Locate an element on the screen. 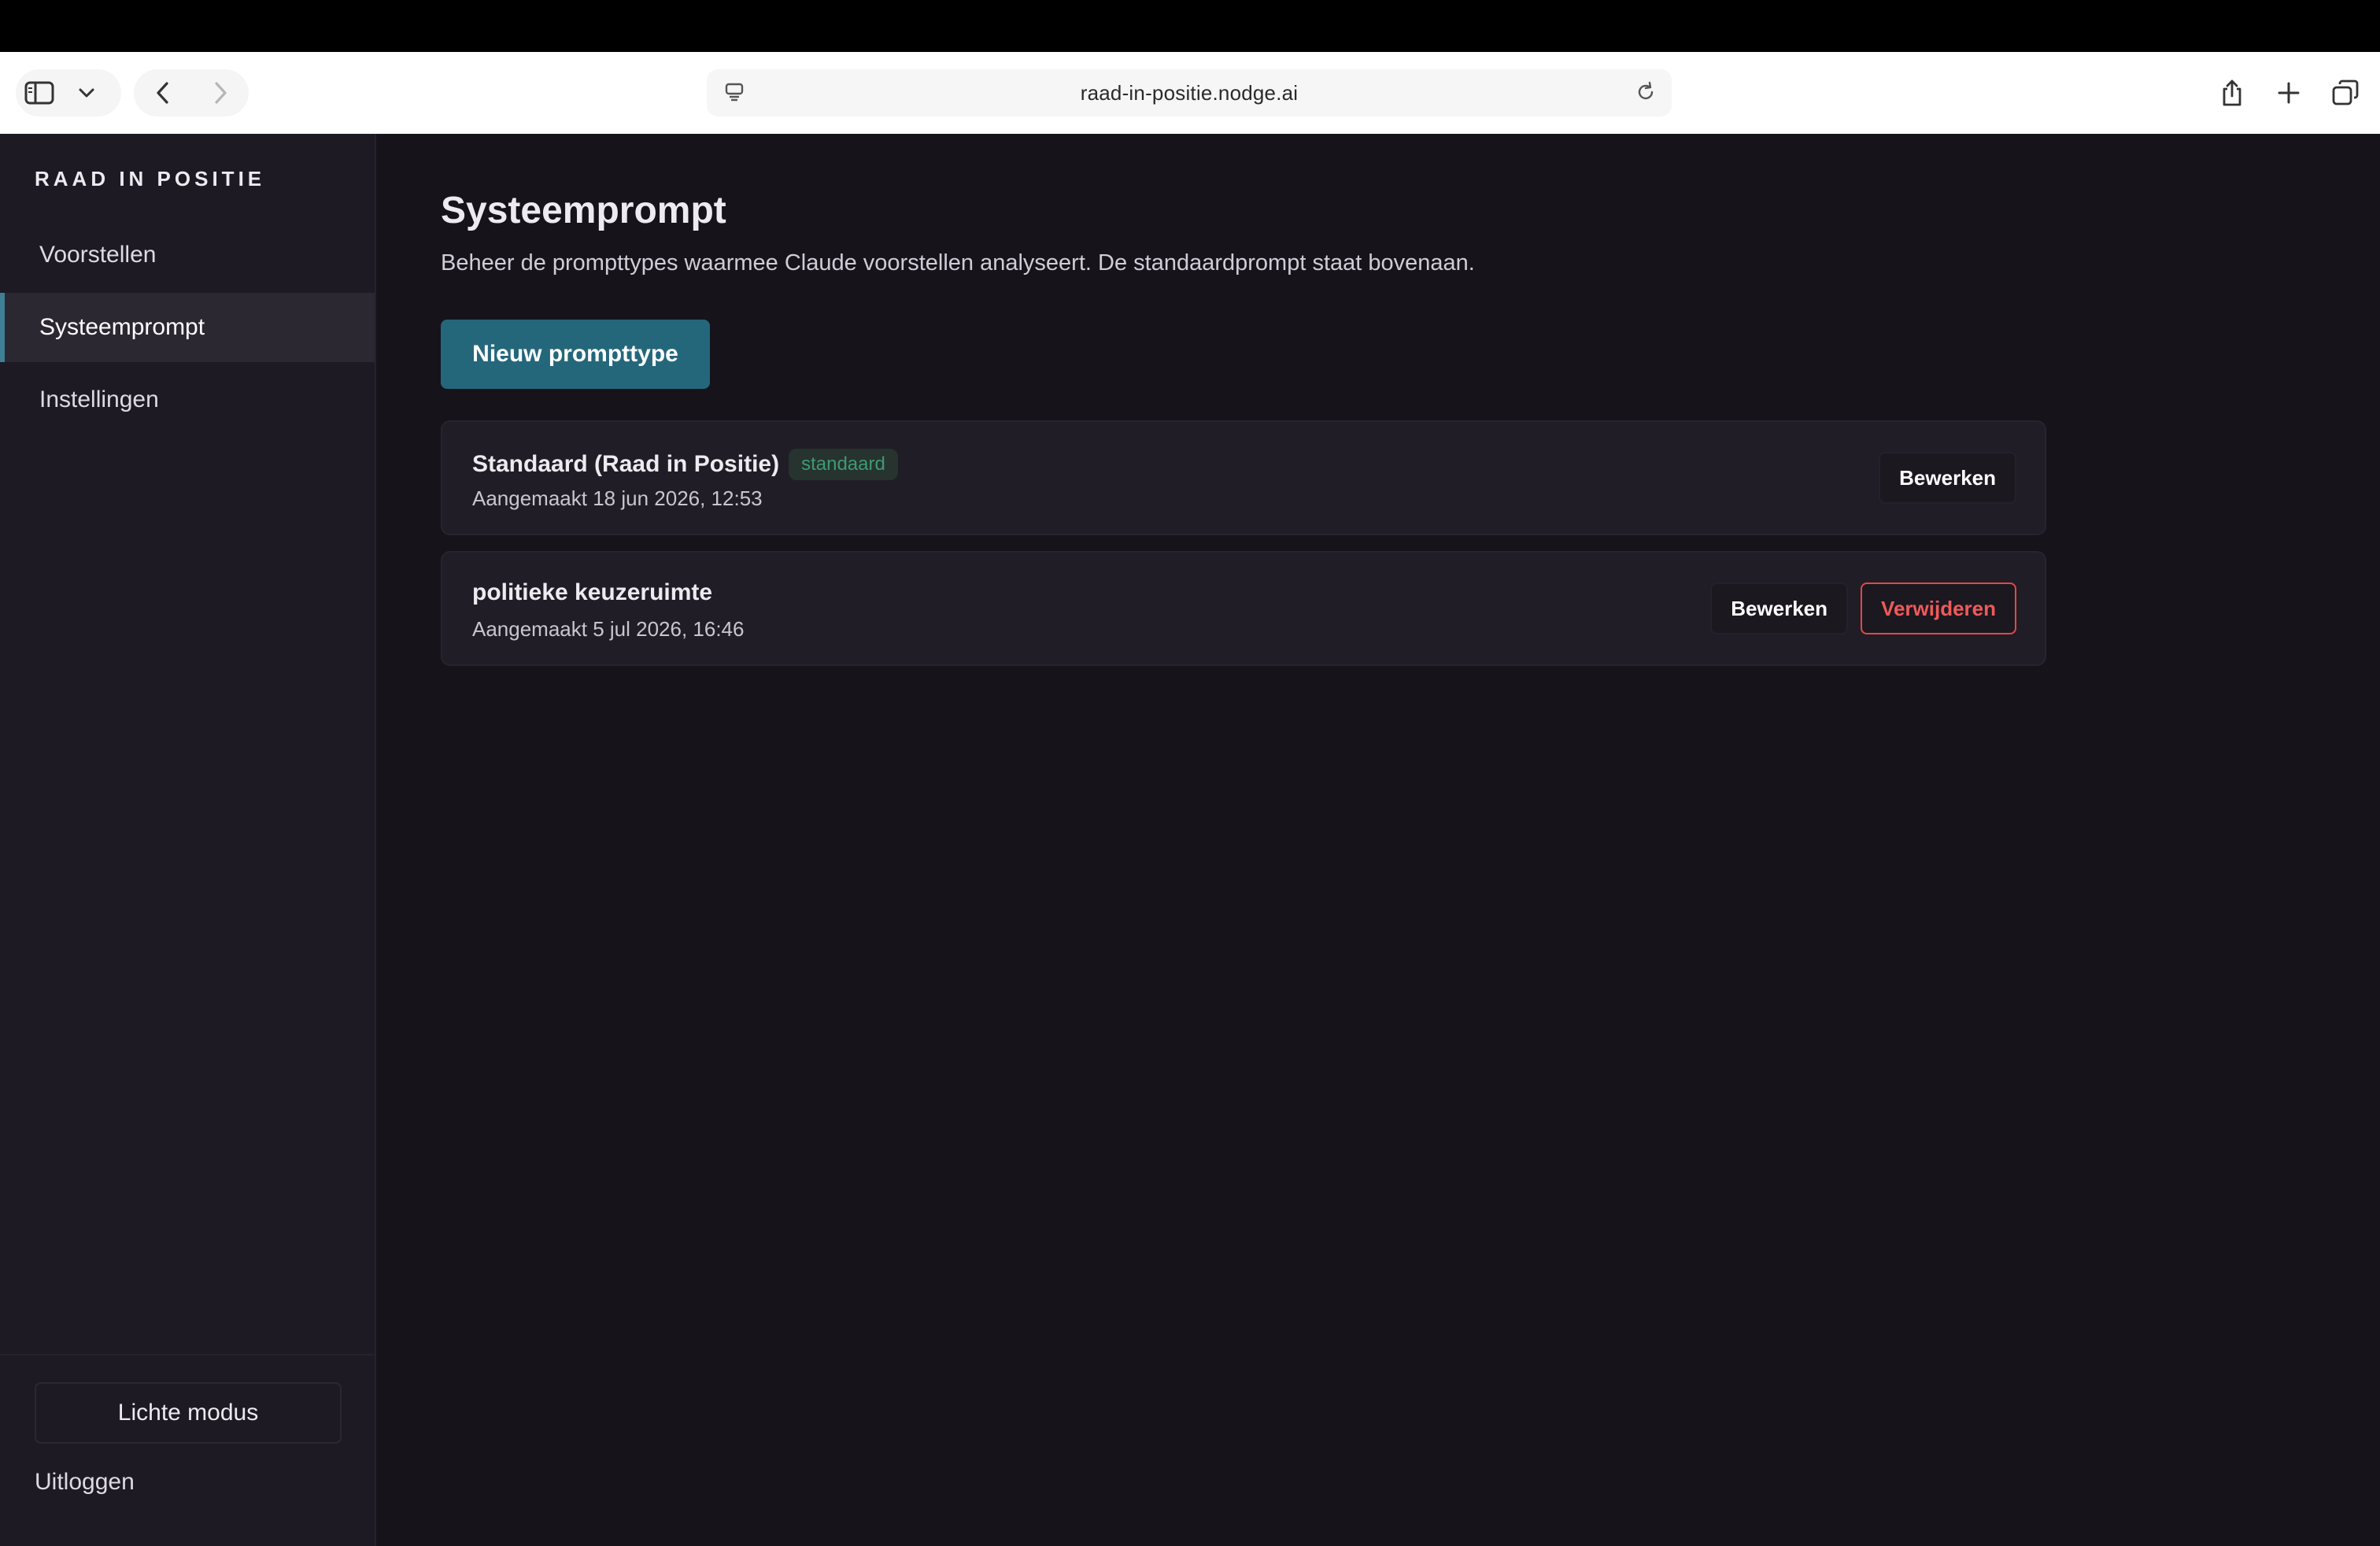 This screenshot has width=2380, height=1546. browser-actions is located at coordinates (2292, 93).